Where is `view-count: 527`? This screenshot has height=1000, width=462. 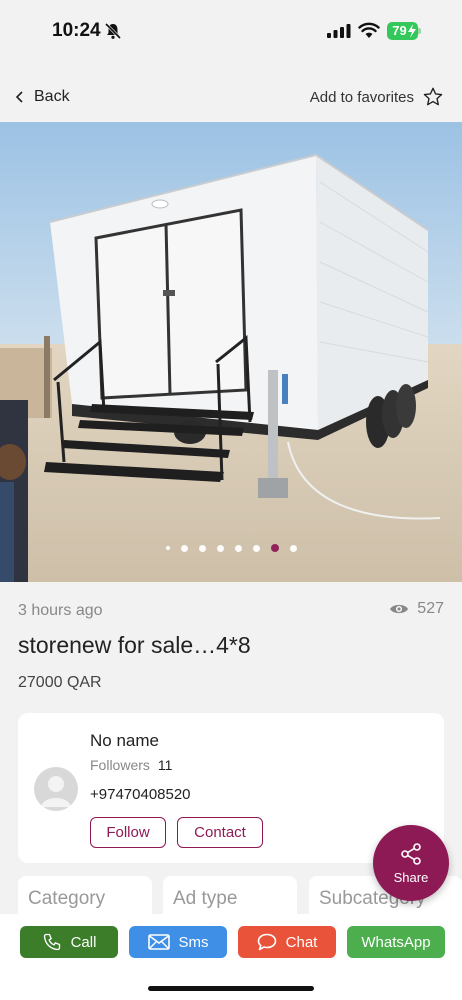 view-count: 527 is located at coordinates (416, 609).